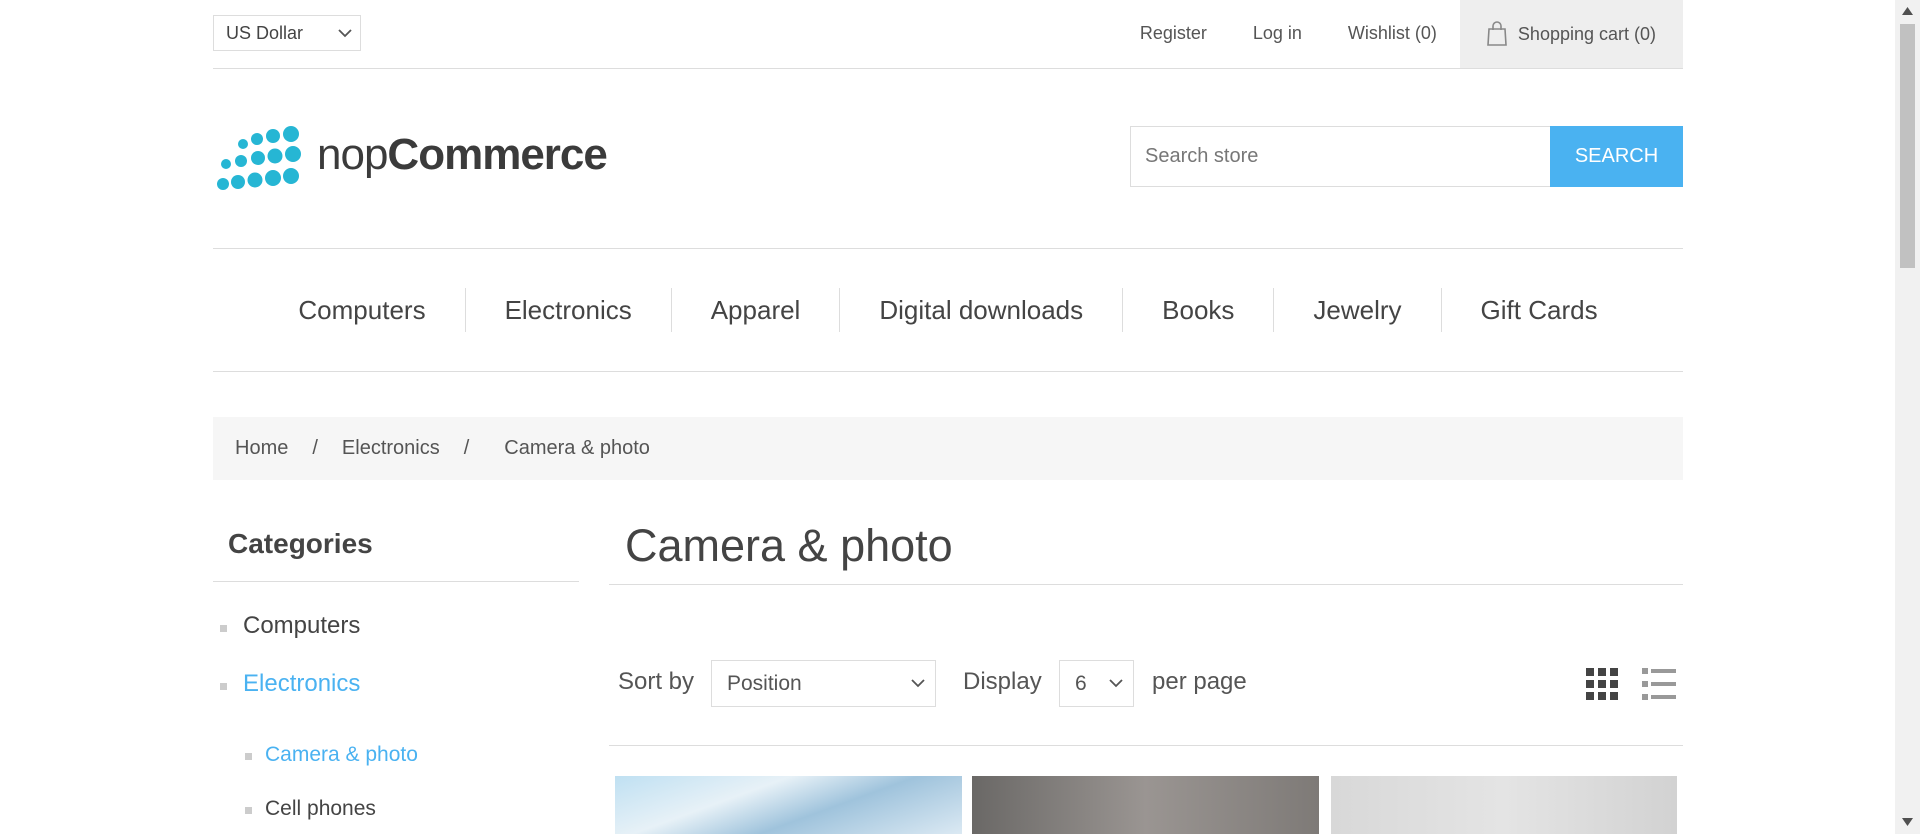  Describe the element at coordinates (1616, 156) in the screenshot. I see `search-button: SEARCH` at that location.